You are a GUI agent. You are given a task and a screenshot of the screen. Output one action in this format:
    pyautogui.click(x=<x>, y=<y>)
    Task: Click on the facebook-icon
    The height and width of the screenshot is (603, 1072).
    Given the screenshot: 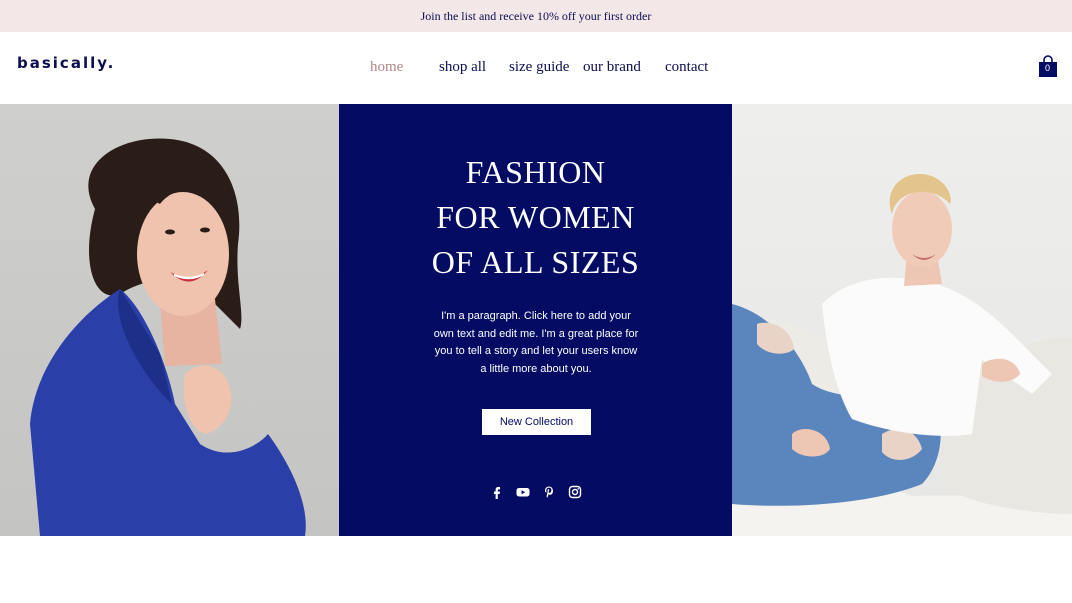 What is the action you would take?
    pyautogui.click(x=497, y=492)
    